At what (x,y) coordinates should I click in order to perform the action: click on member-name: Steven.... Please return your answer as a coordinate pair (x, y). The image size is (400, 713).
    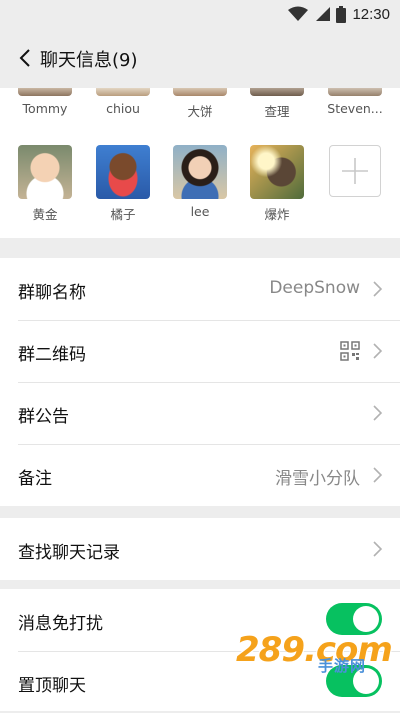
    Looking at the image, I should click on (355, 108).